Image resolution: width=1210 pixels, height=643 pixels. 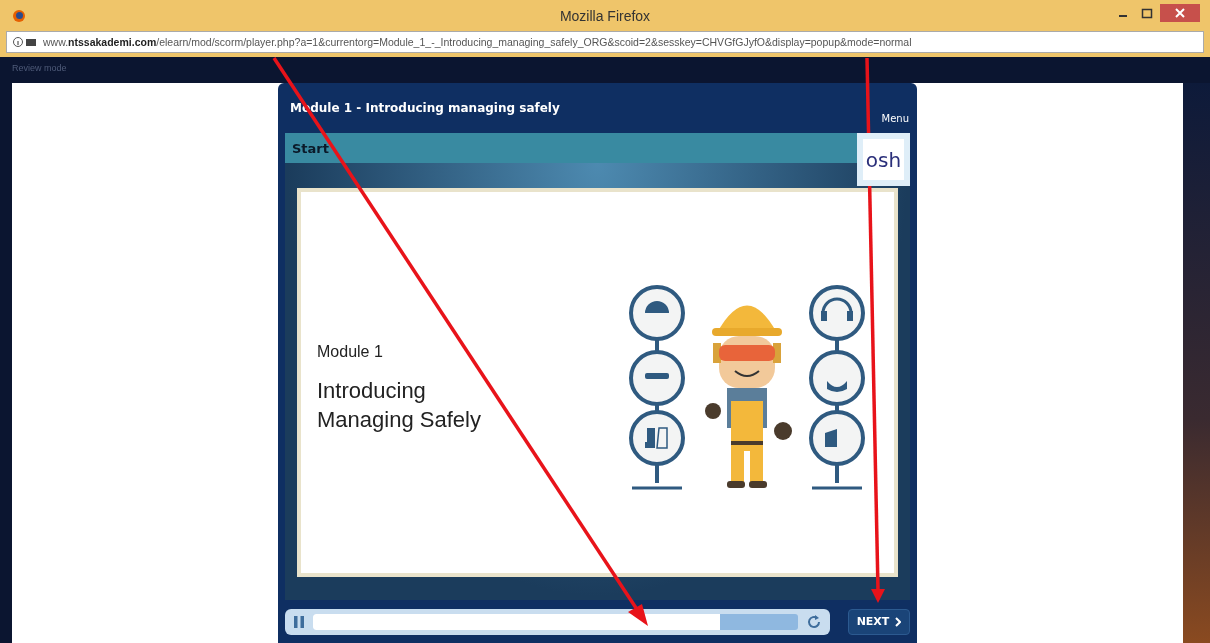 What do you see at coordinates (310, 148) in the screenshot?
I see `section-title: Start` at bounding box center [310, 148].